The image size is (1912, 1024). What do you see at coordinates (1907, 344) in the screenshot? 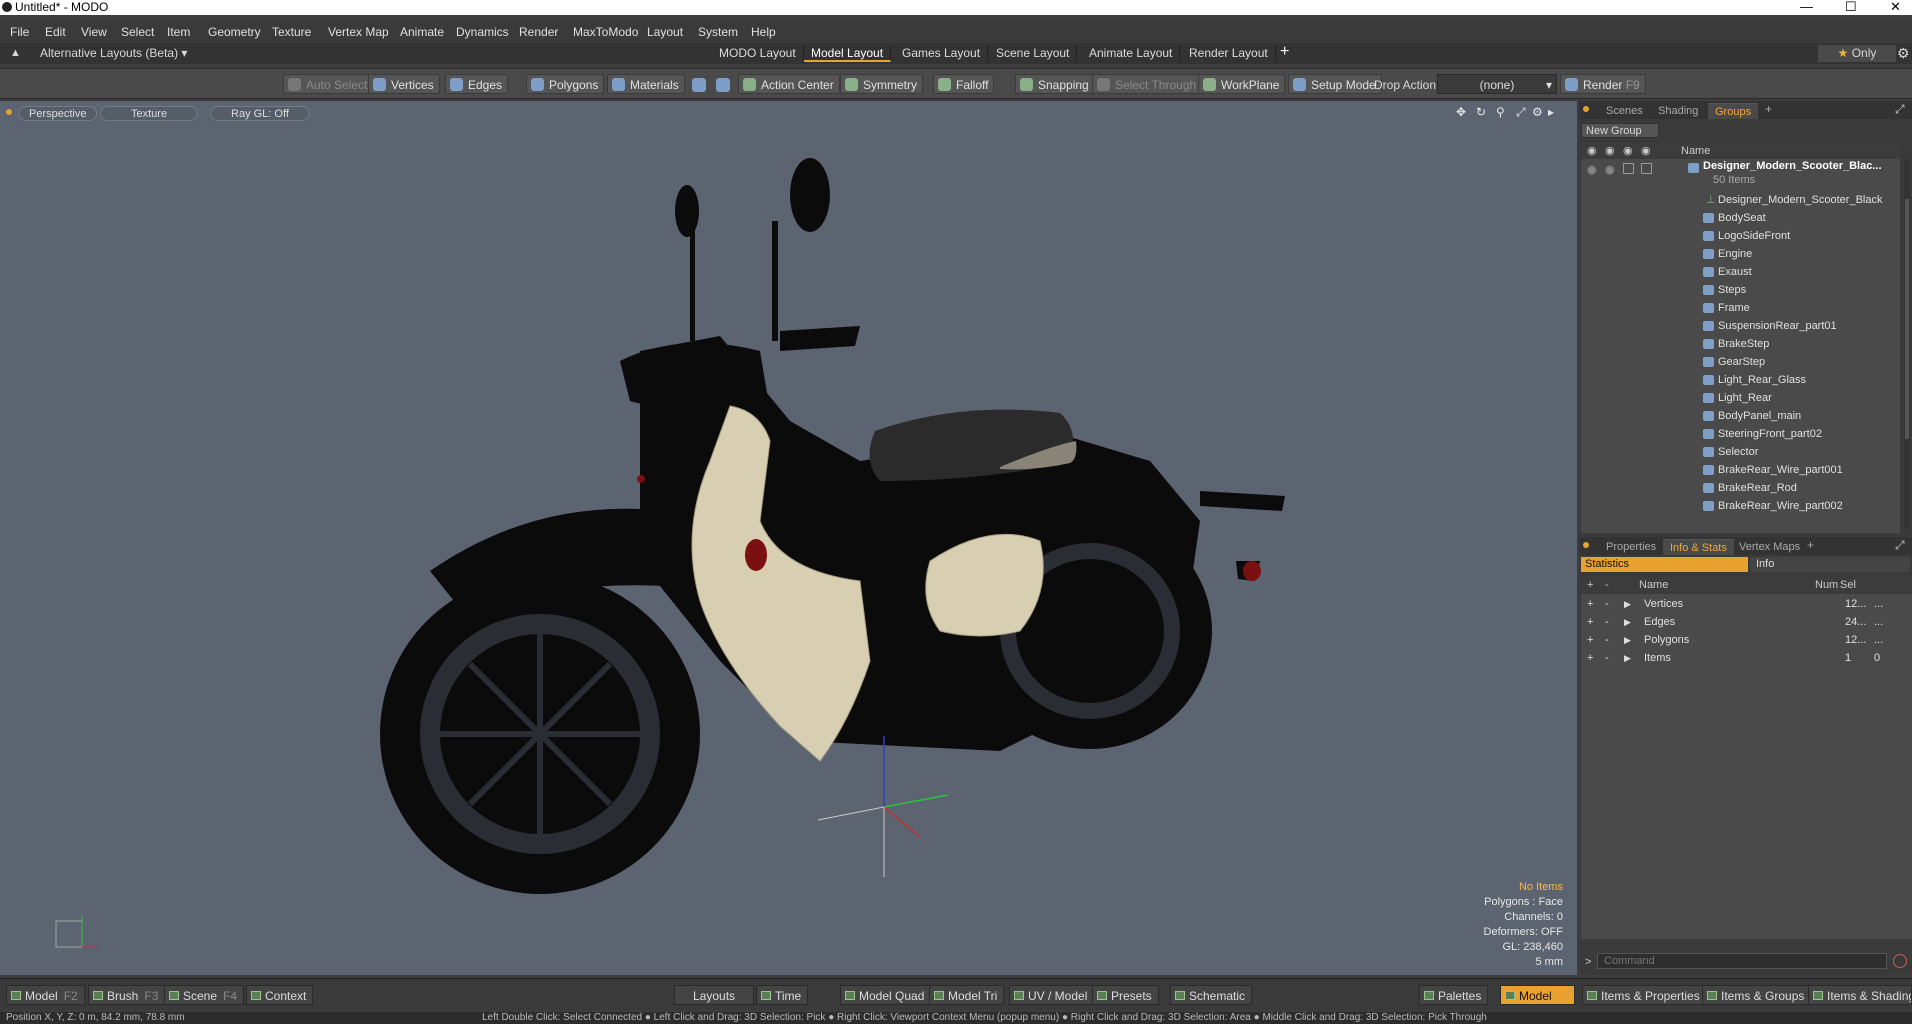
I see `tree-scrollbar` at bounding box center [1907, 344].